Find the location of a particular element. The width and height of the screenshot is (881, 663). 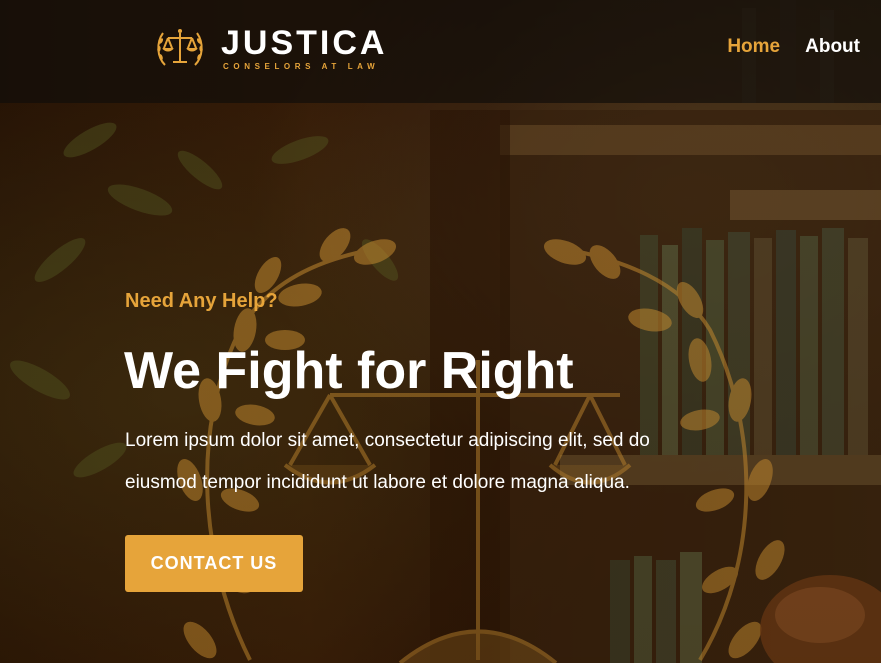

brand-logo: JUSTICA CONSELORS AT LAW is located at coordinates (270, 48).